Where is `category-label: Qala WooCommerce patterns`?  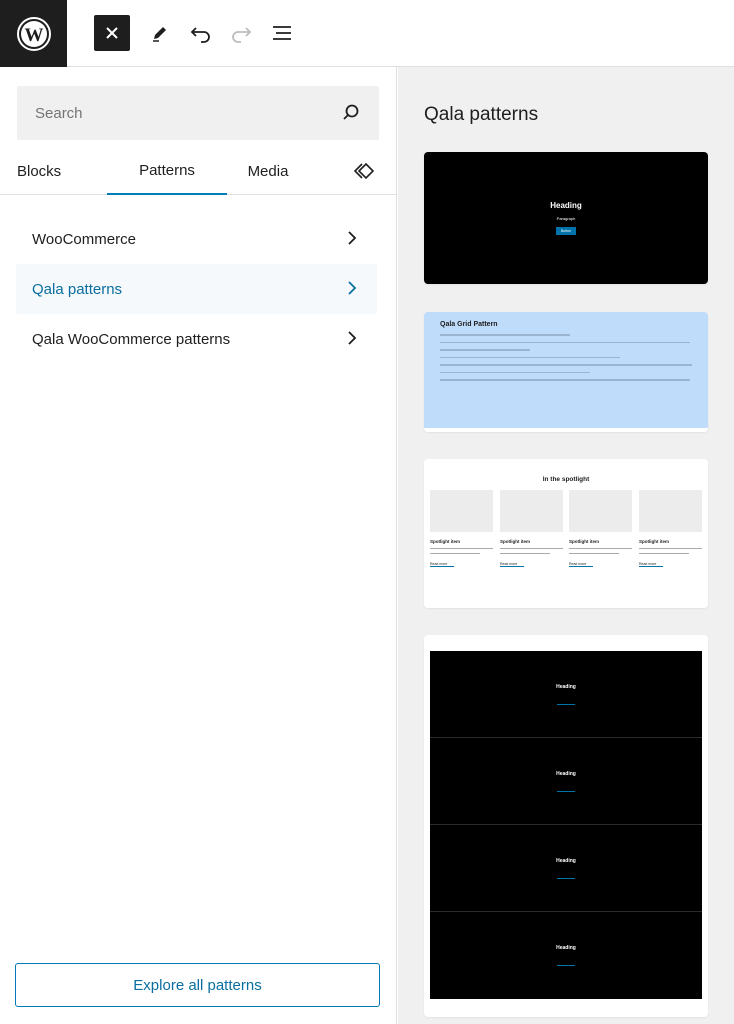
category-label: Qala WooCommerce patterns is located at coordinates (131, 339).